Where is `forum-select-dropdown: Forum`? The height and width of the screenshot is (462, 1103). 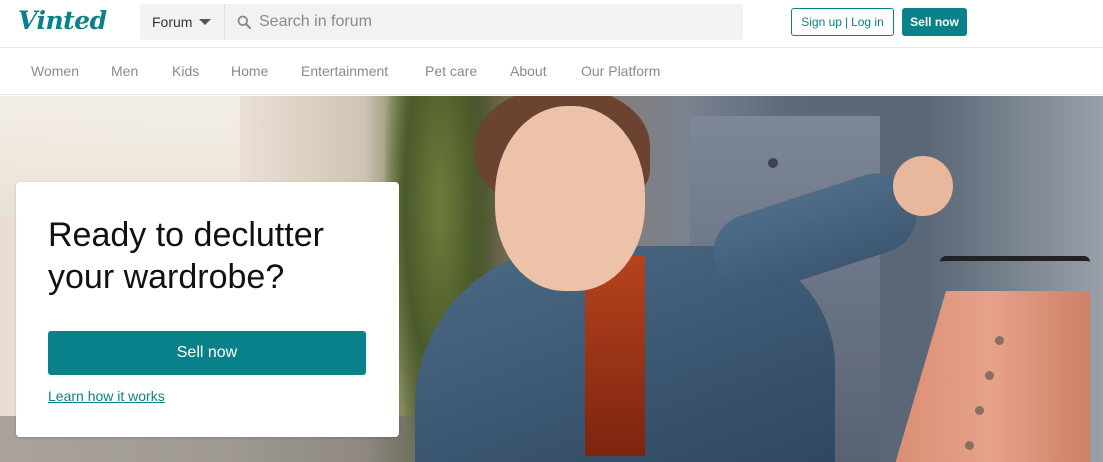
forum-select-dropdown: Forum is located at coordinates (182, 22).